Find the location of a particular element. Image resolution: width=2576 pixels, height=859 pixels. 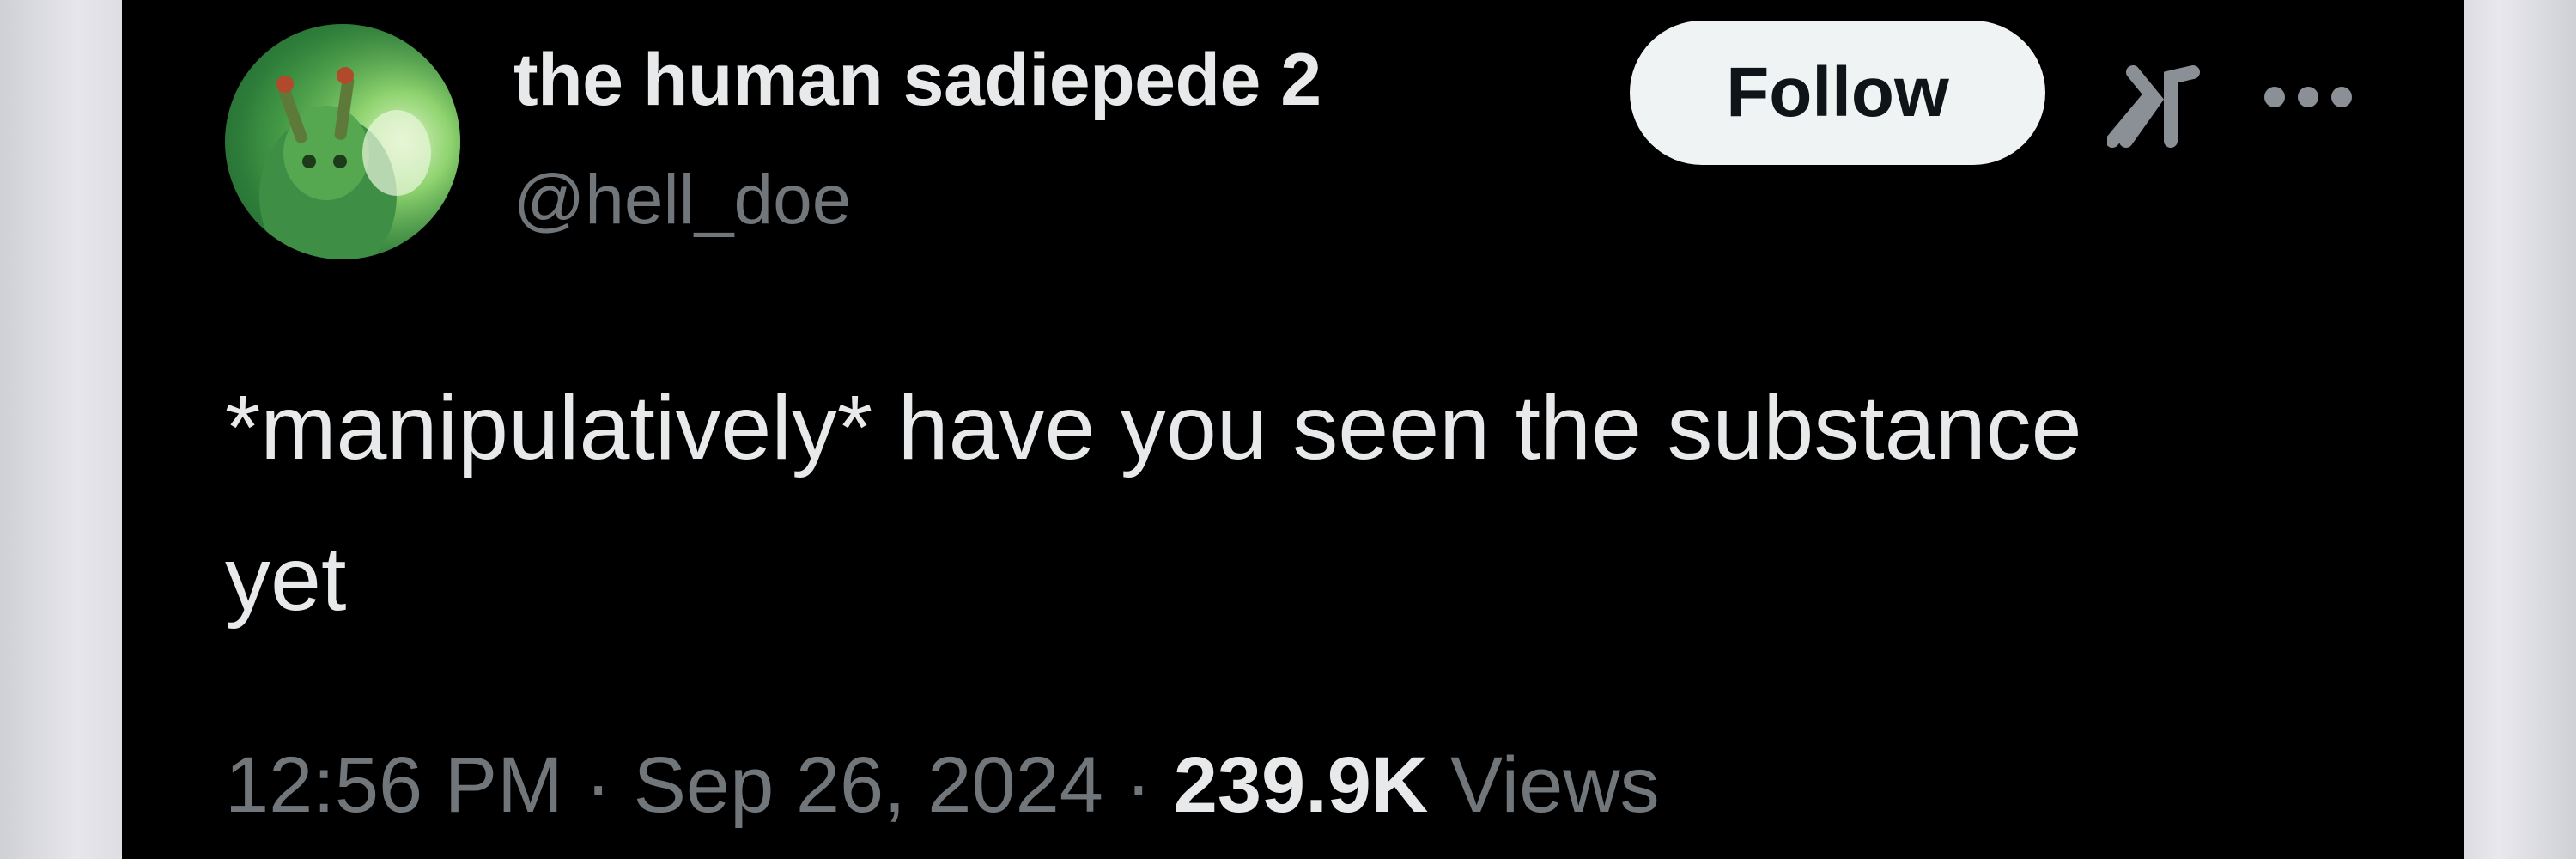

caterpillar-avatar-icon is located at coordinates (343, 142).